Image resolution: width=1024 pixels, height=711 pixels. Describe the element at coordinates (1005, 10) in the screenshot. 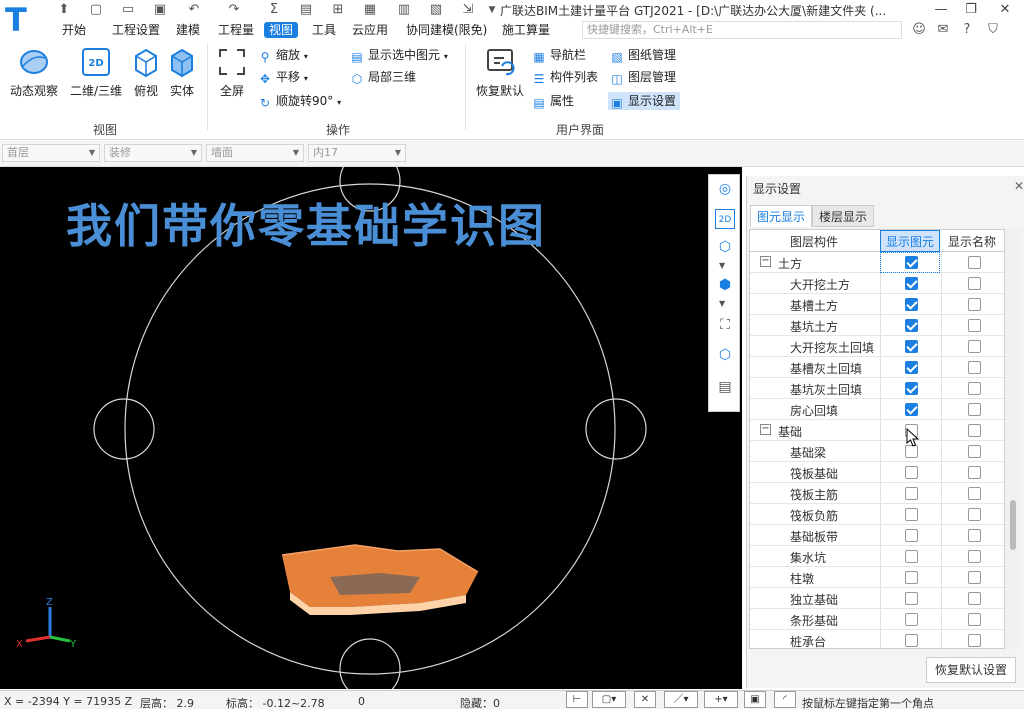

I see `close-icon: ✕` at that location.